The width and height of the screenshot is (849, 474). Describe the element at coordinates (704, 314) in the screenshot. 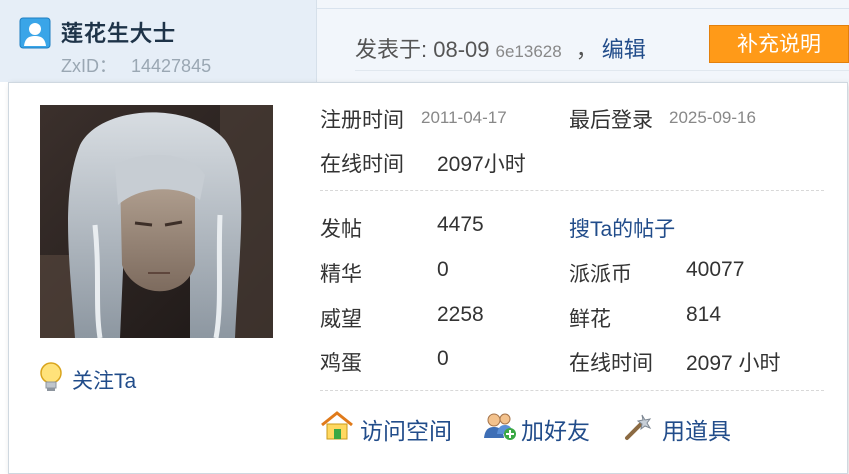

I see `flowers-value: 814` at that location.